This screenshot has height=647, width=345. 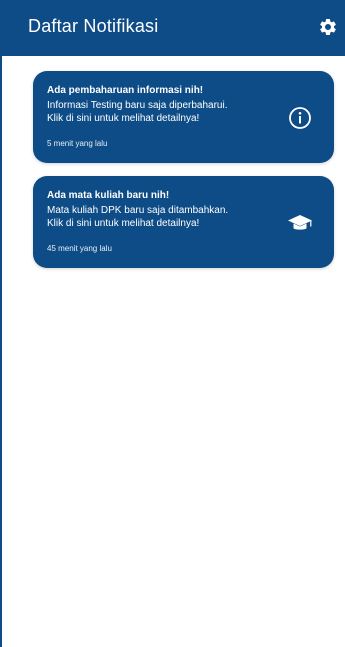 I want to click on graduation-cap-icon, so click(x=300, y=222).